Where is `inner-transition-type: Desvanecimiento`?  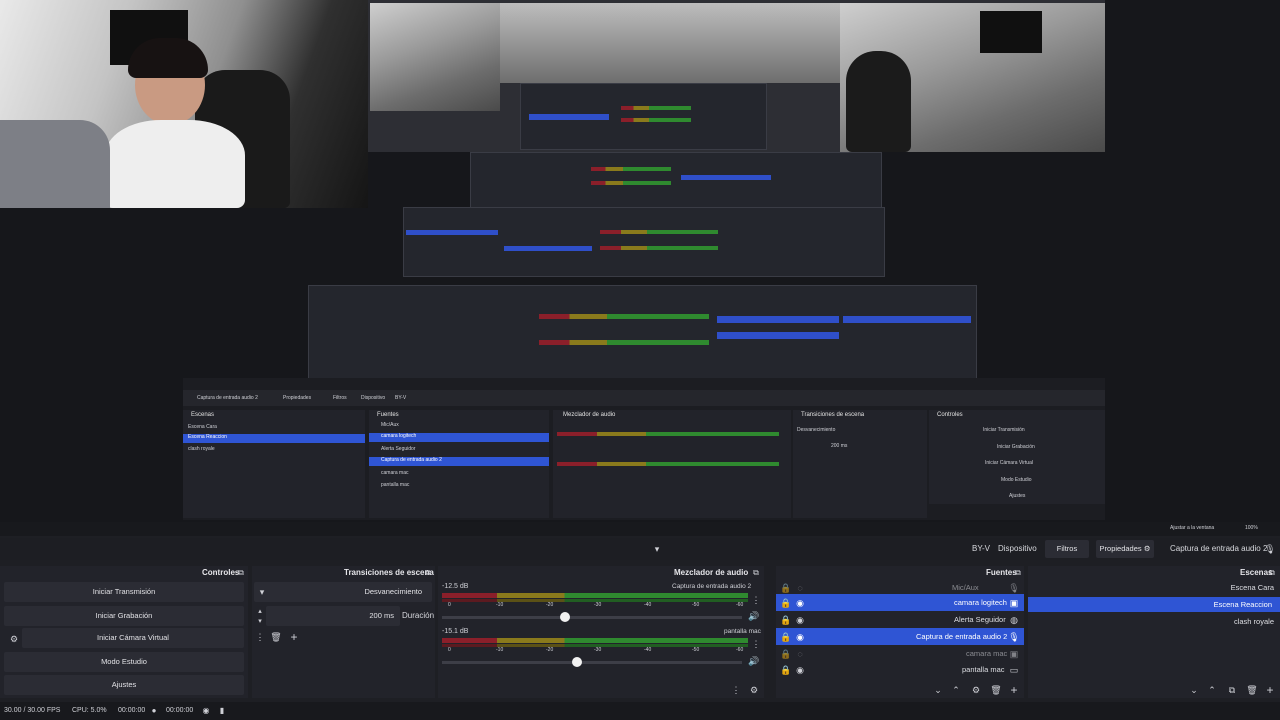 inner-transition-type: Desvanecimiento is located at coordinates (816, 430).